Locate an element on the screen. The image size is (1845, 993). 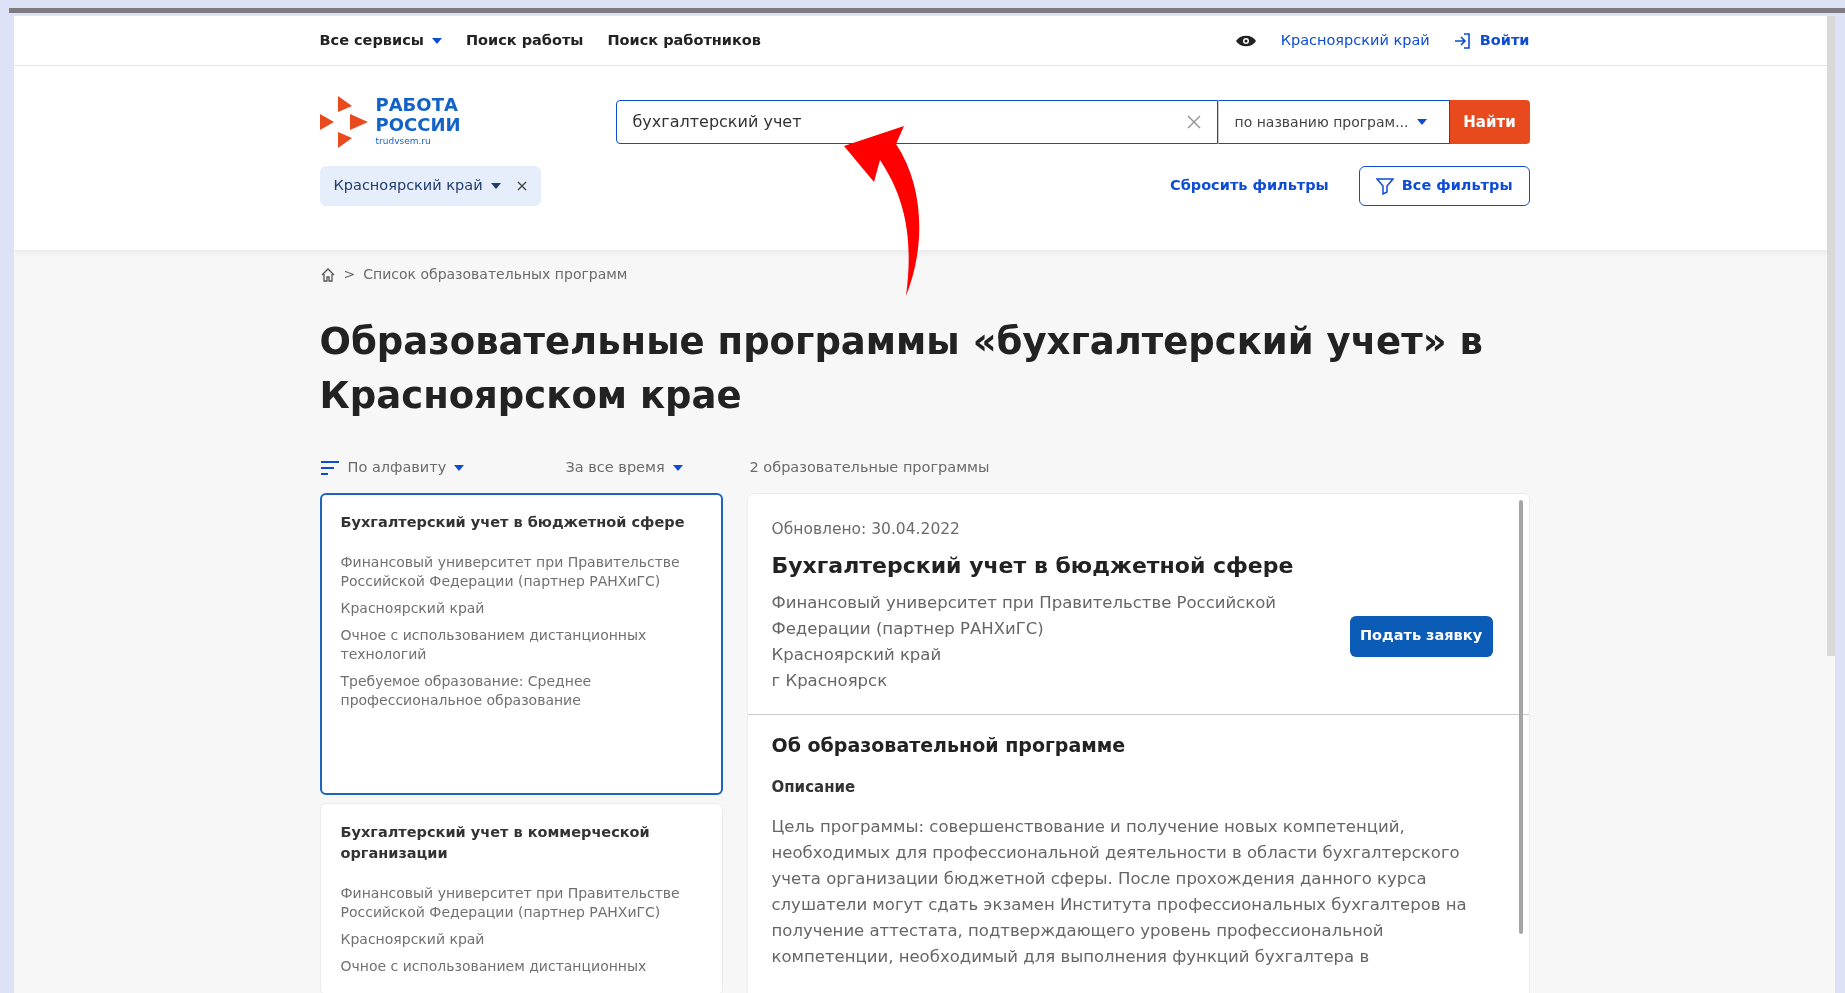
updated-date: Обновлено: 30.04.2022 is located at coordinates (866, 529).